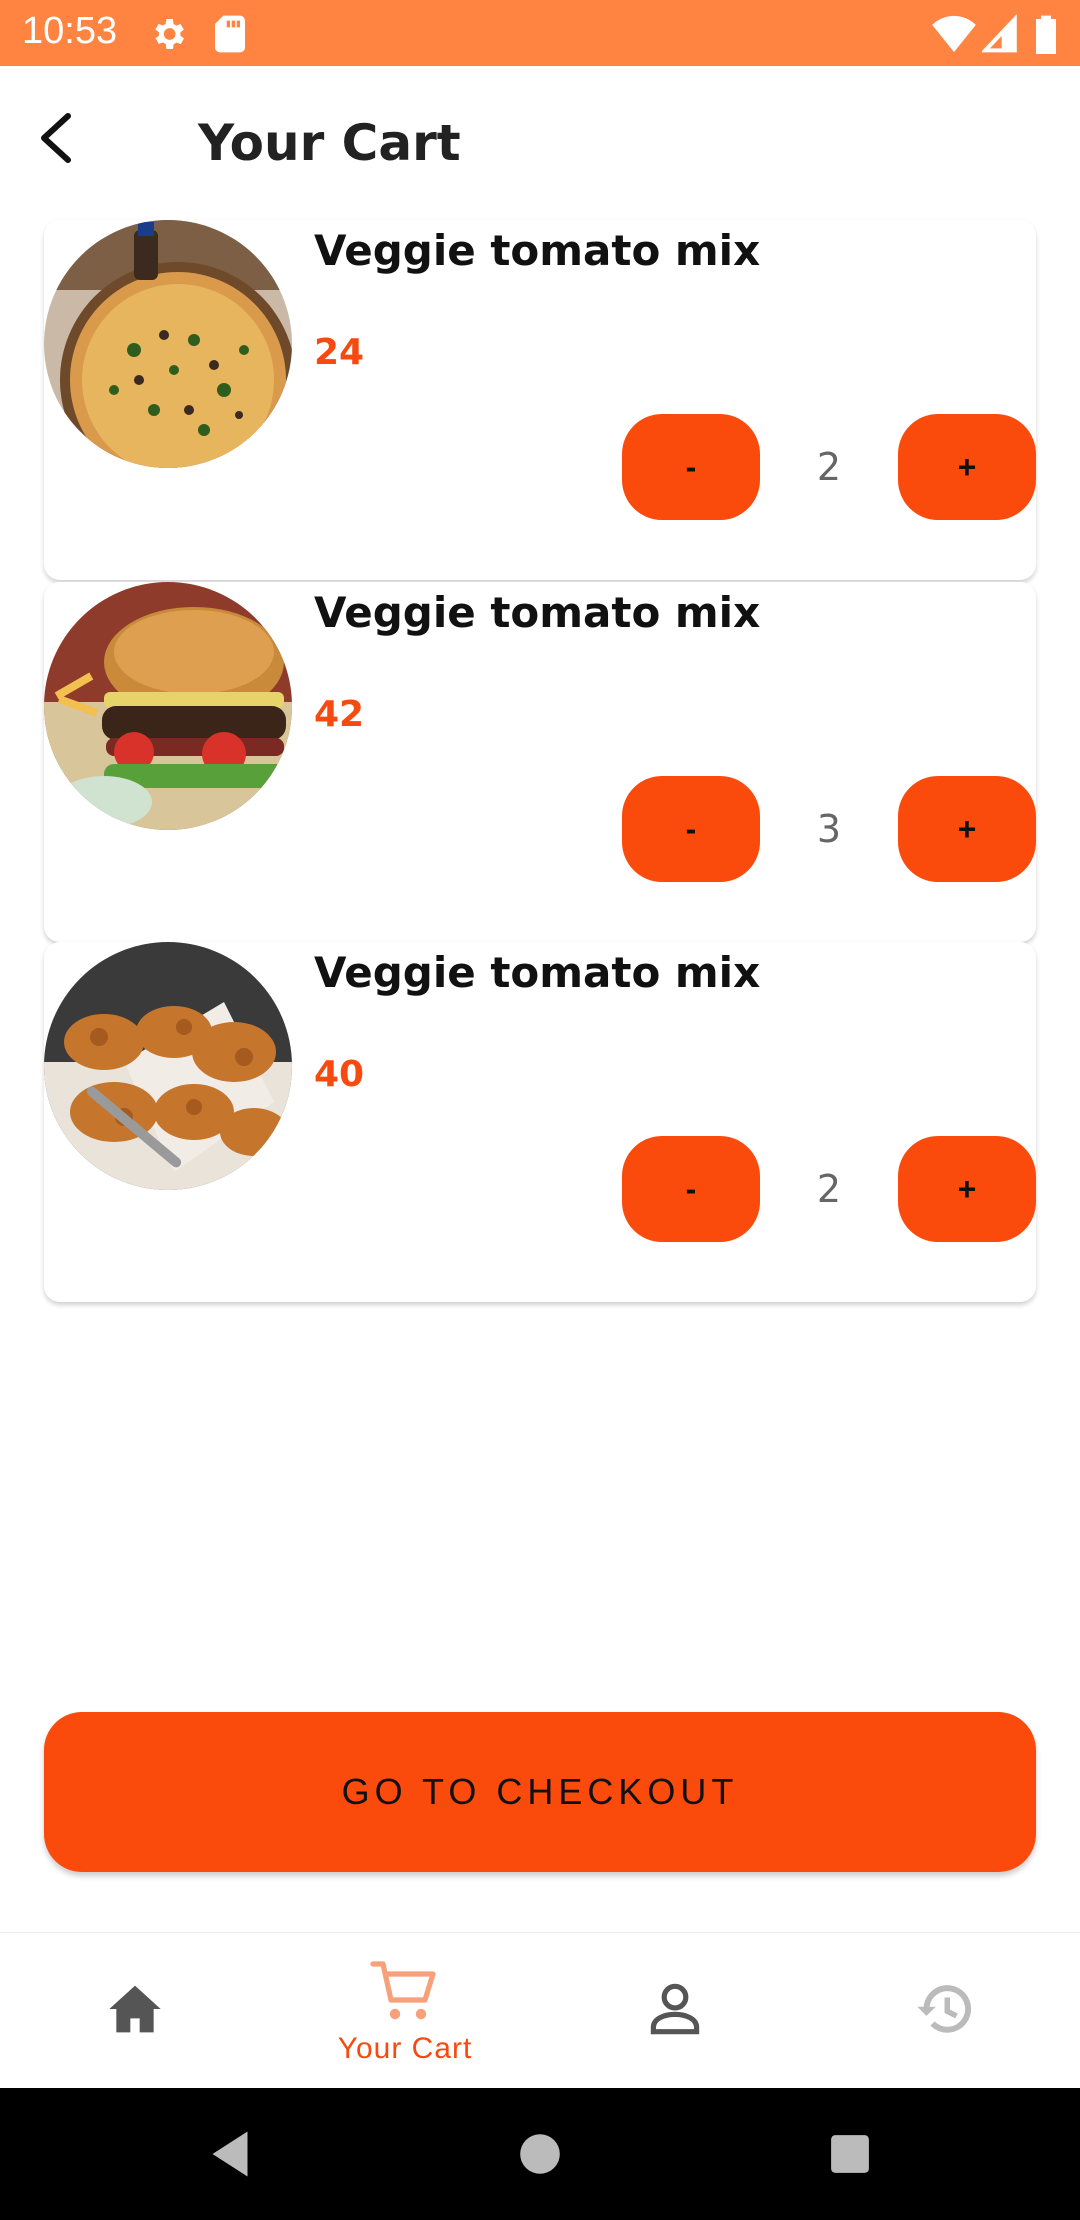  Describe the element at coordinates (540, 400) in the screenshot. I see `cart-item: Veggie tomato mix 24 - 2 +` at that location.